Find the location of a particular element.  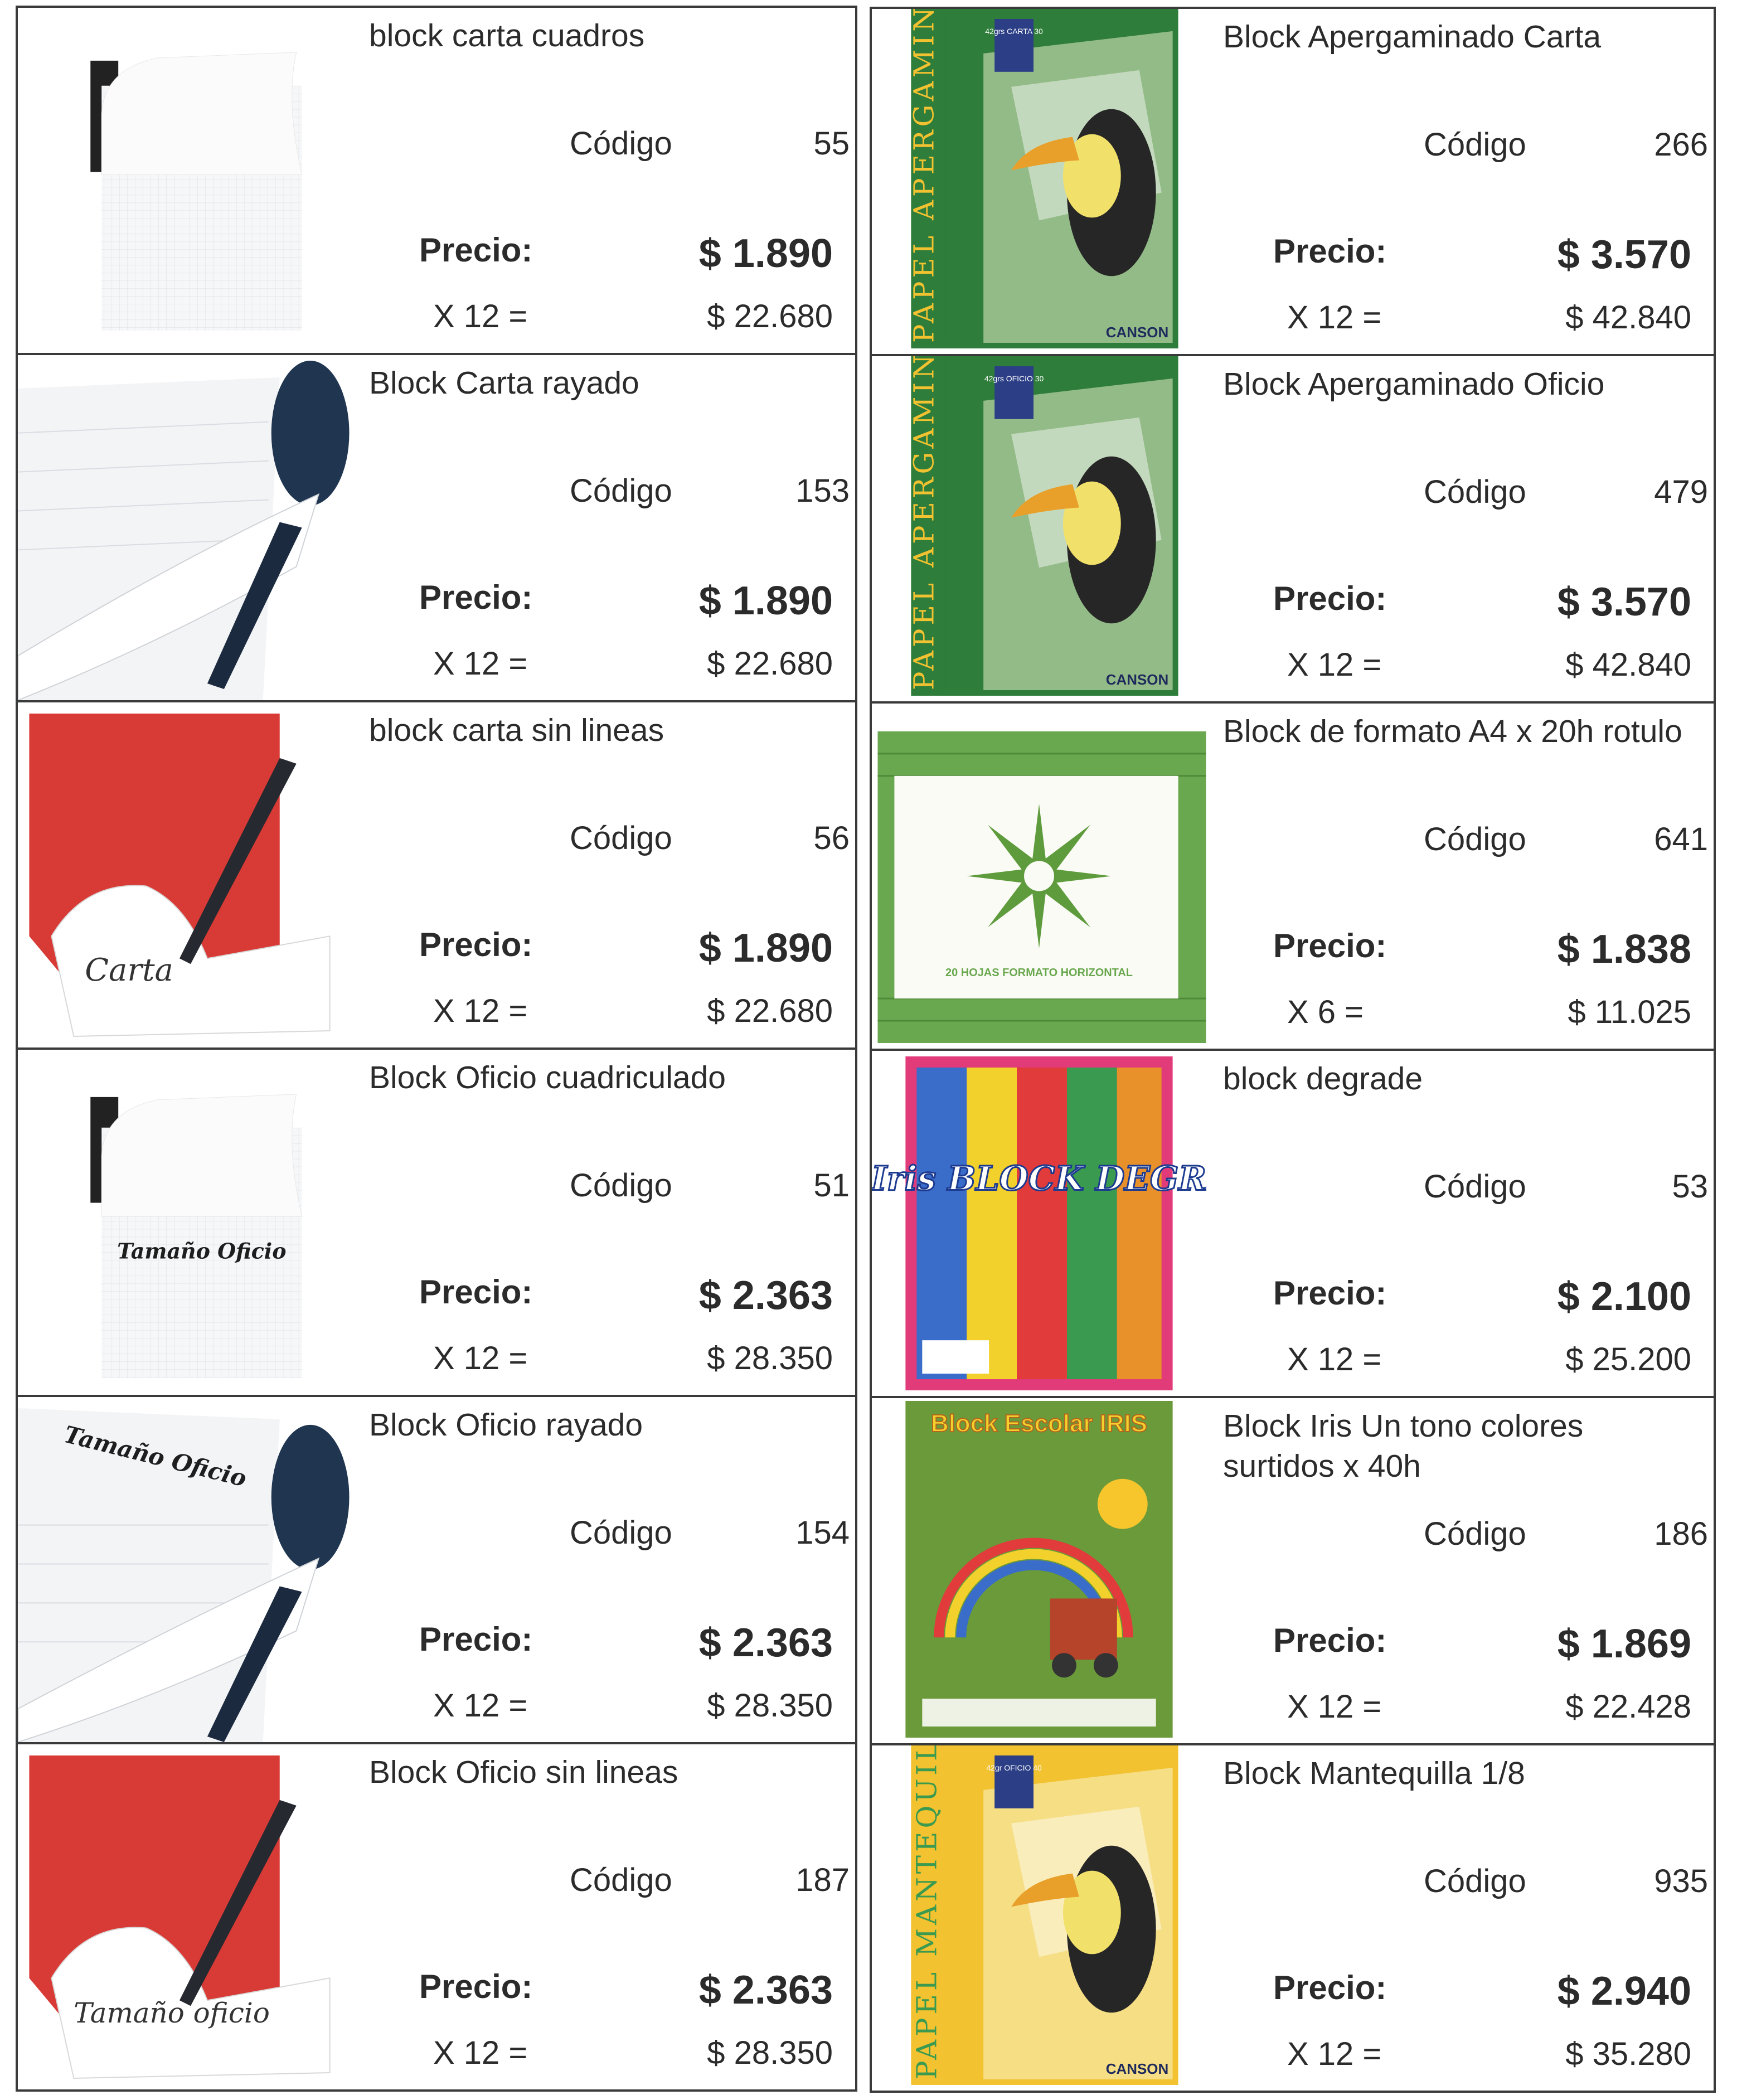

product-image: 42gr OFICIO 40 PAPEL MANTEQUILLA CANSON is located at coordinates (1039, 1918).